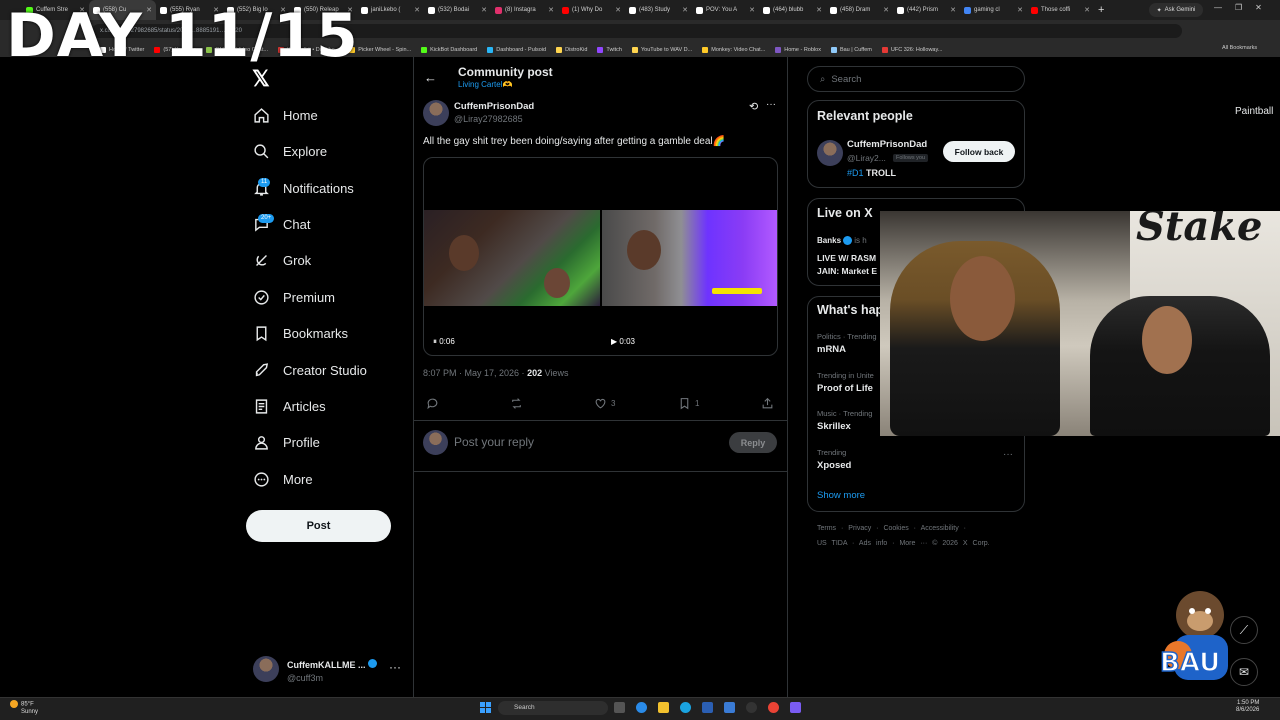 The height and width of the screenshot is (720, 1280). I want to click on share-action, so click(767, 403).